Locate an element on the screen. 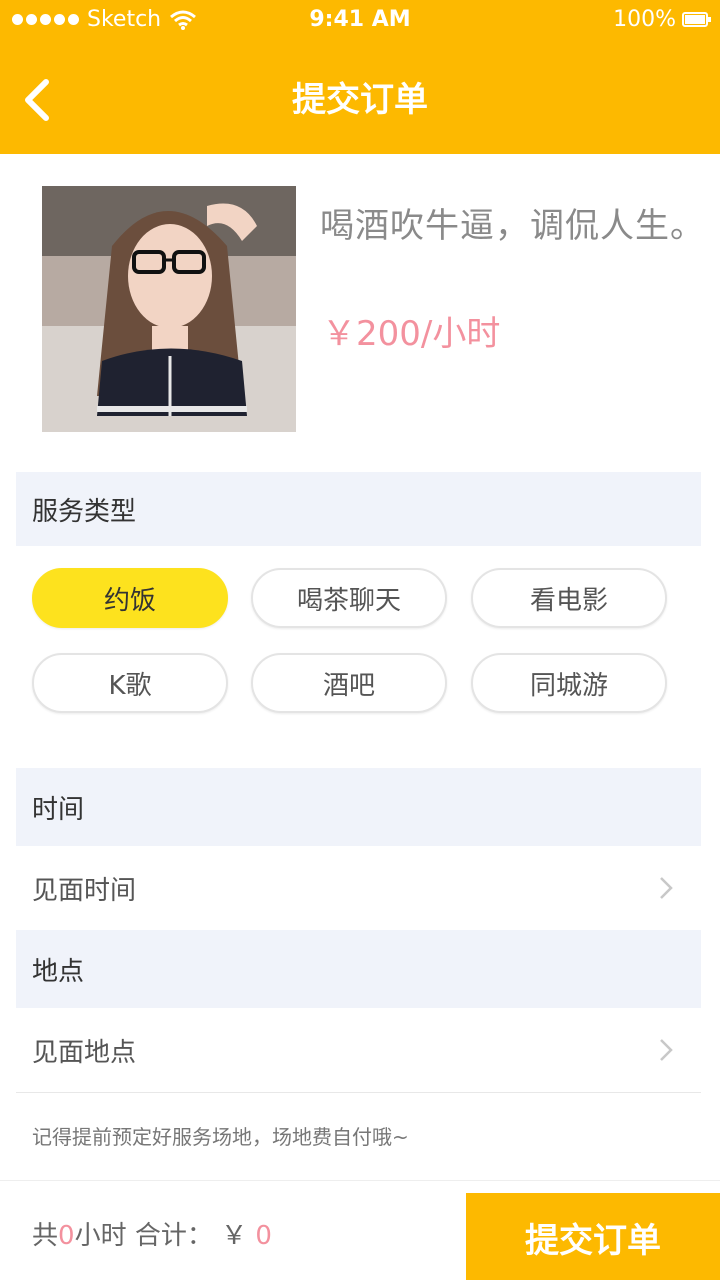  venue-note: 记得提前预定好服务场地，场地费自付哦~ is located at coordinates (358, 1135).